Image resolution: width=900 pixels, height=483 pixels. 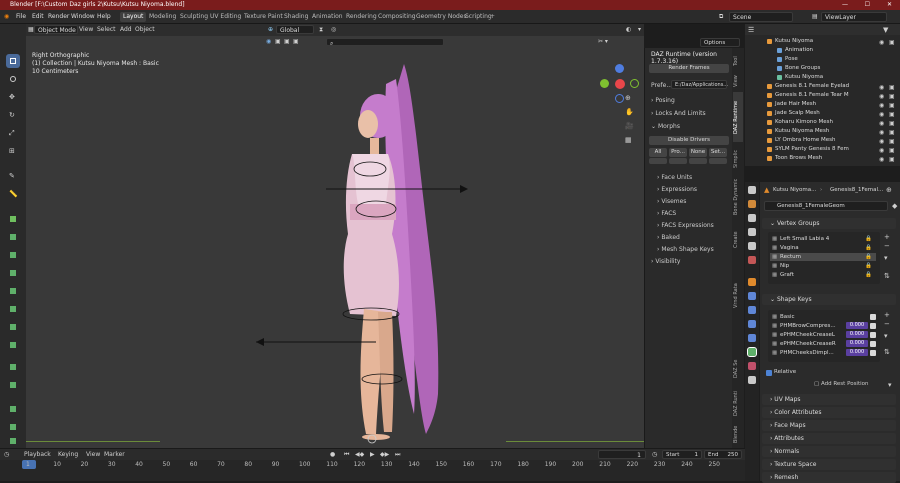 What do you see at coordinates (881, 159) in the screenshot?
I see `visibility-eye-icon: ◉` at bounding box center [881, 159].